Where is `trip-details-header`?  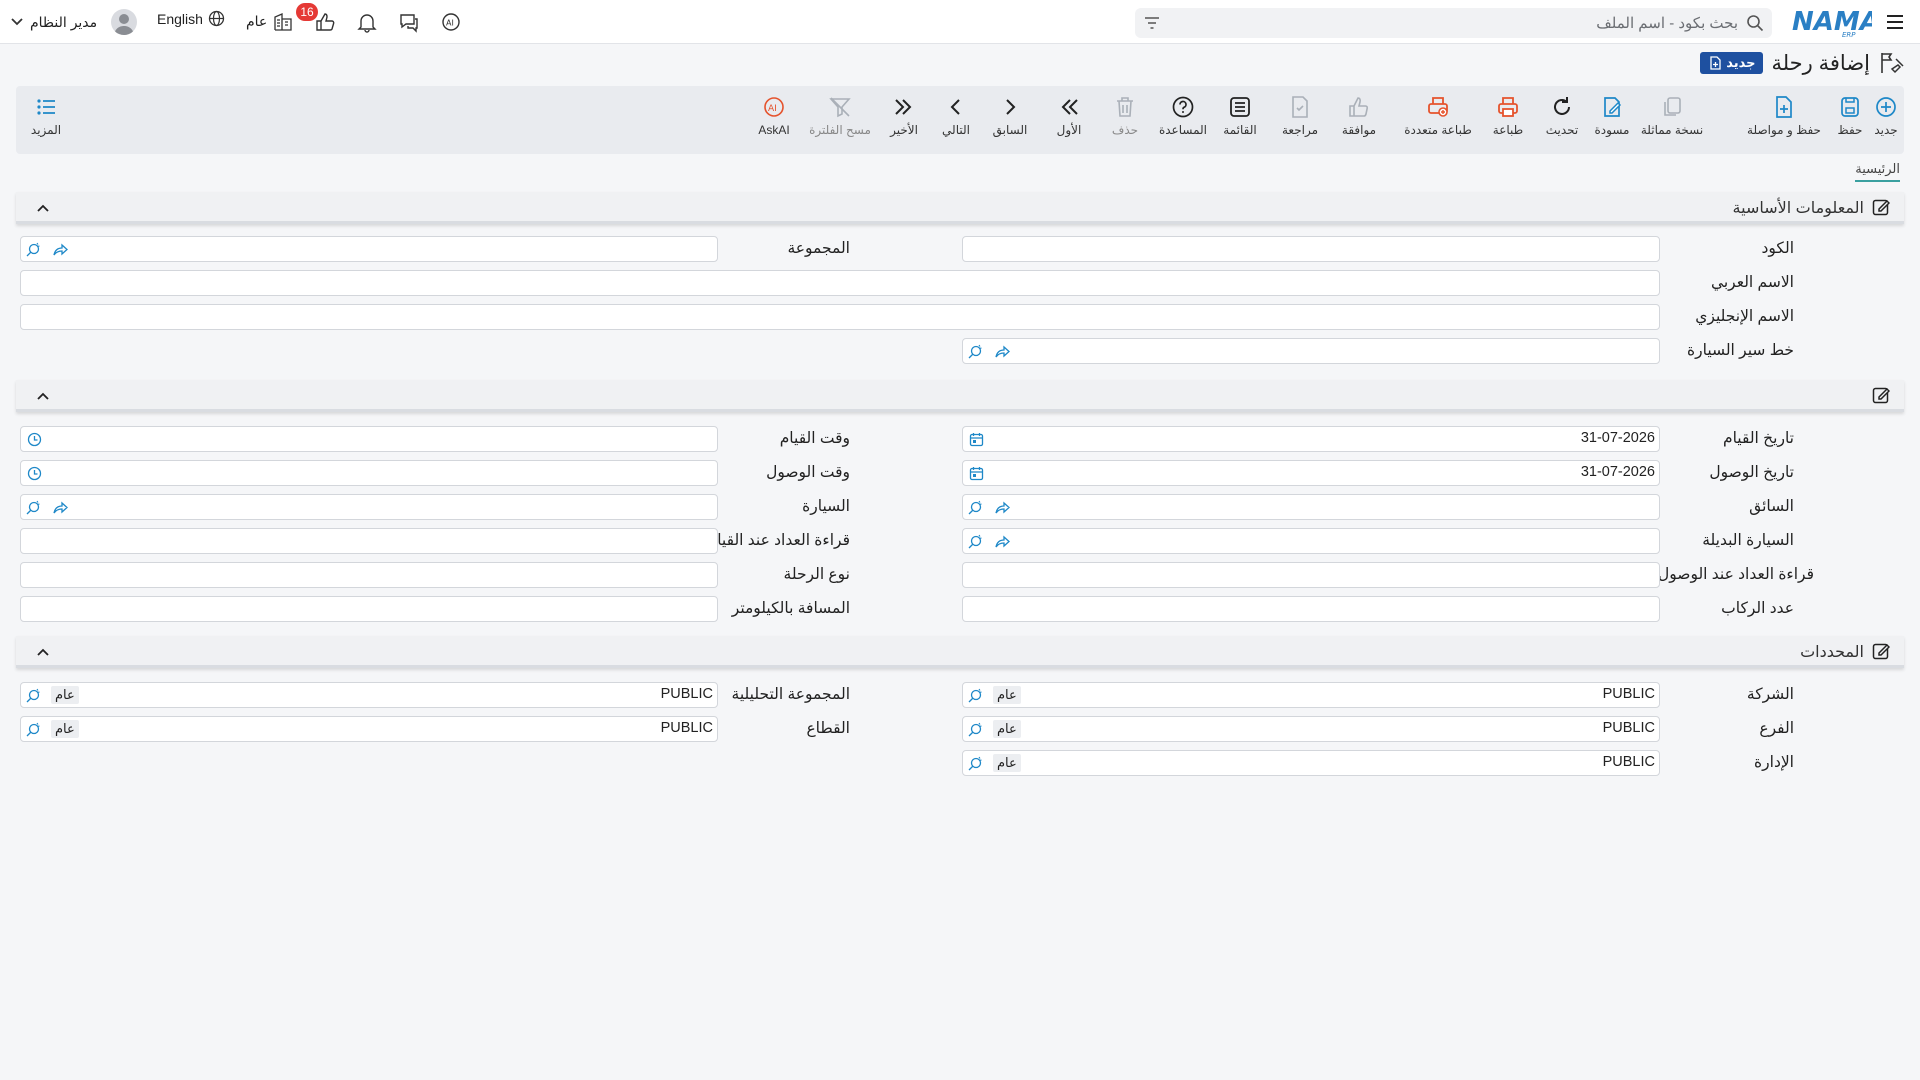
trip-details-header is located at coordinates (960, 396).